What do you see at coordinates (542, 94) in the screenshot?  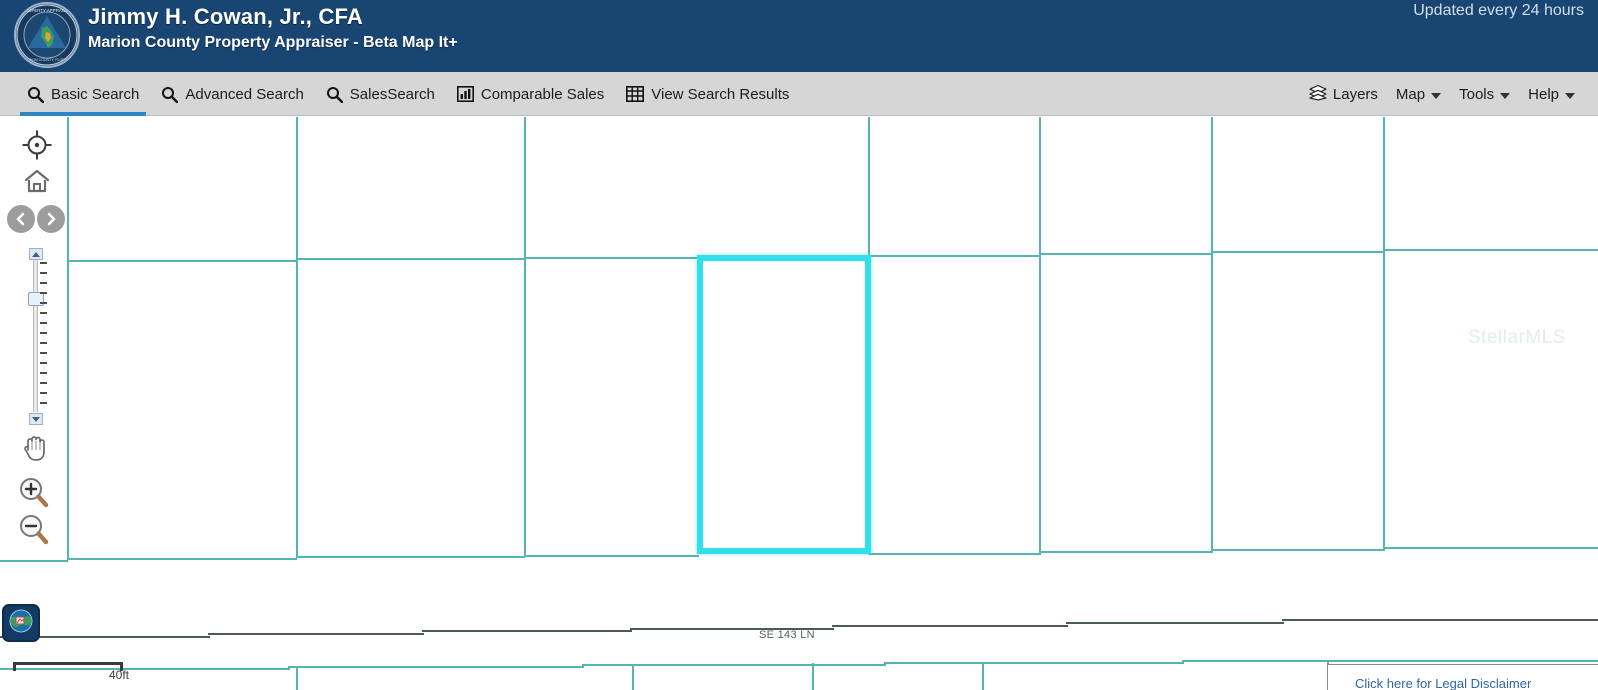 I see `tab-comparable-sales-label: Comparable Sales` at bounding box center [542, 94].